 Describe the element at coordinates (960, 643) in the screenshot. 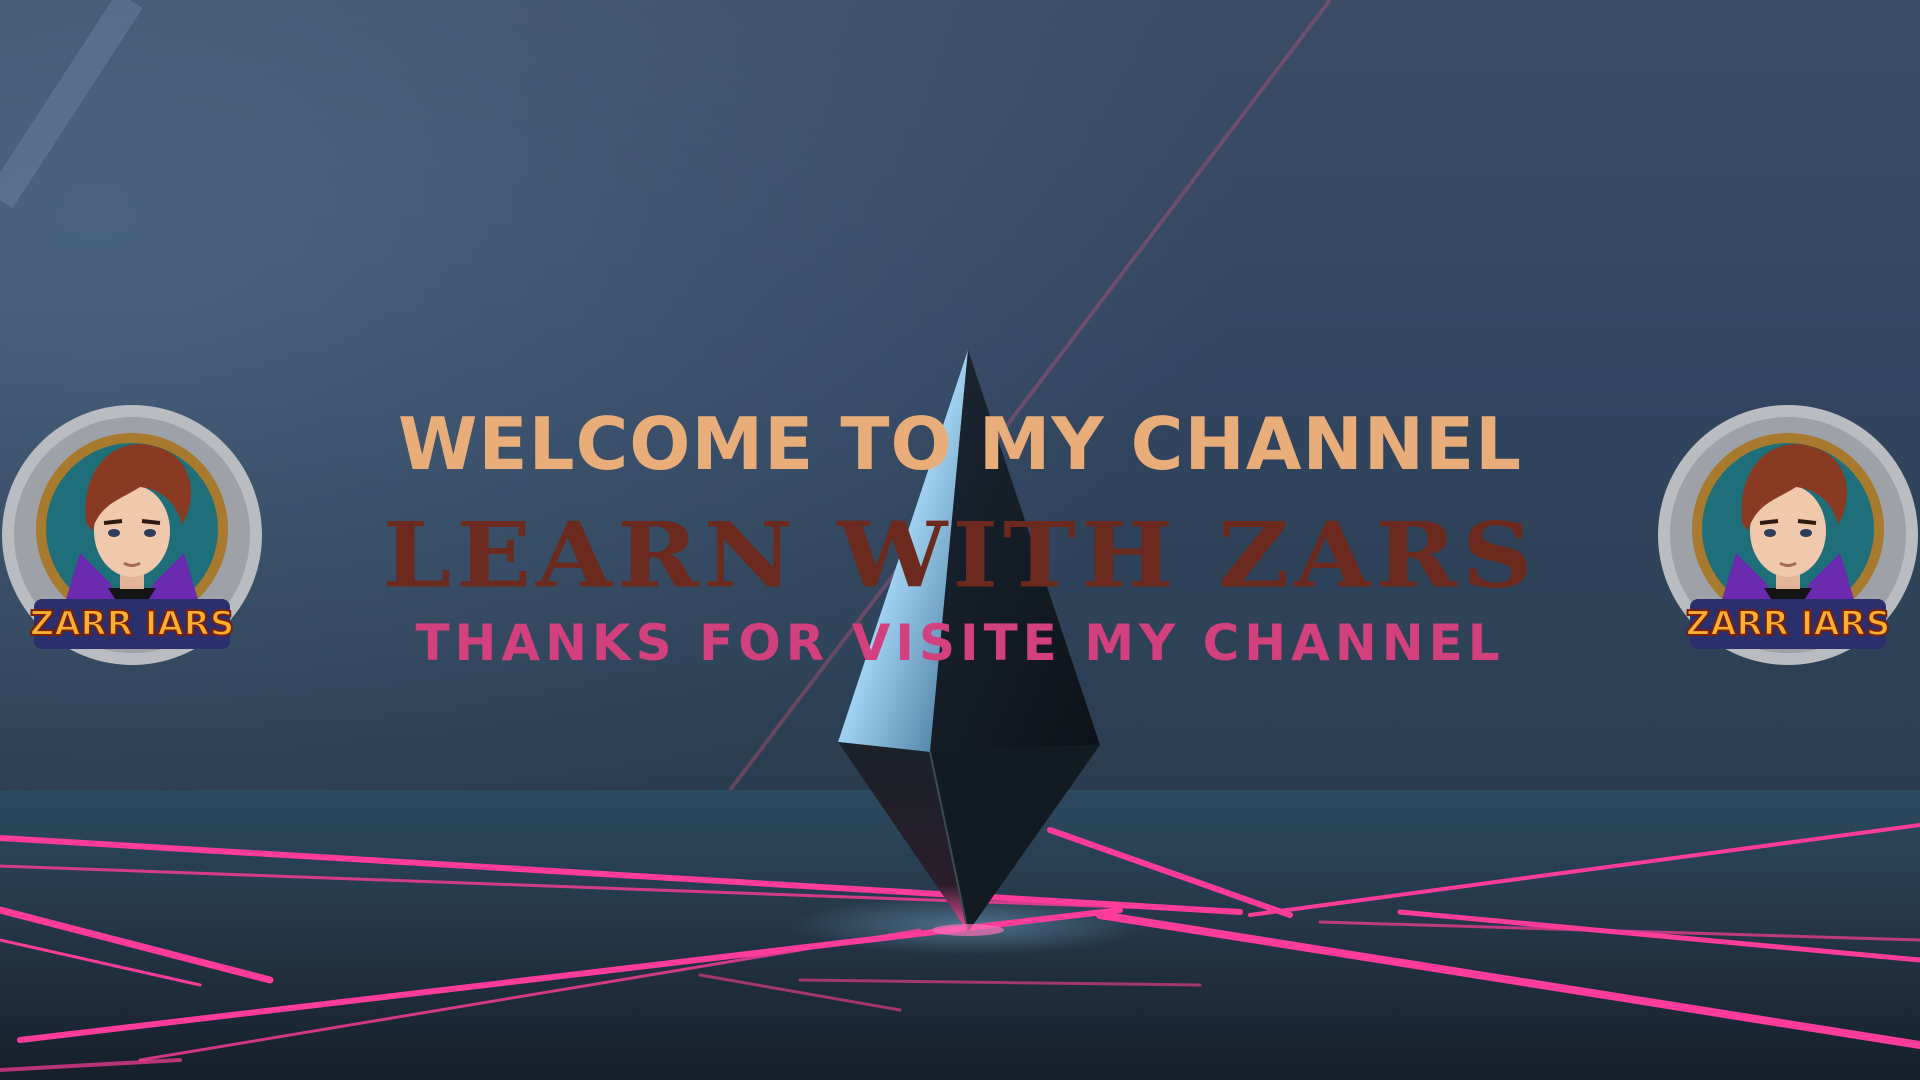

I see `thanks-subtitle: THANKS FOR VISITE MY CHANNEL` at that location.